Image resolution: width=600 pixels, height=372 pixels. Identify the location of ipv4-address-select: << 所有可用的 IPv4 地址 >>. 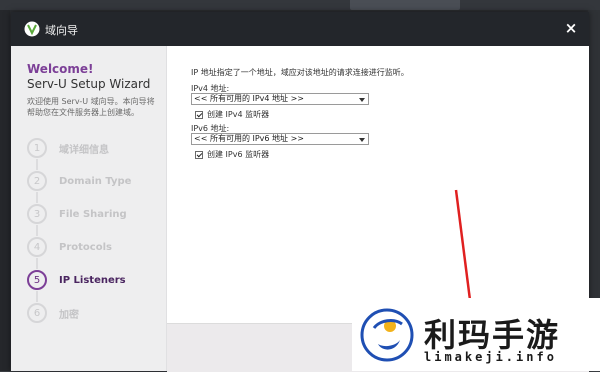
(280, 99).